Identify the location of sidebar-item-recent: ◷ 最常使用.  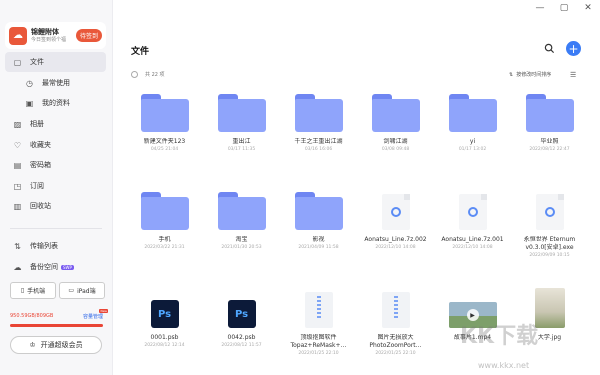
(55, 83).